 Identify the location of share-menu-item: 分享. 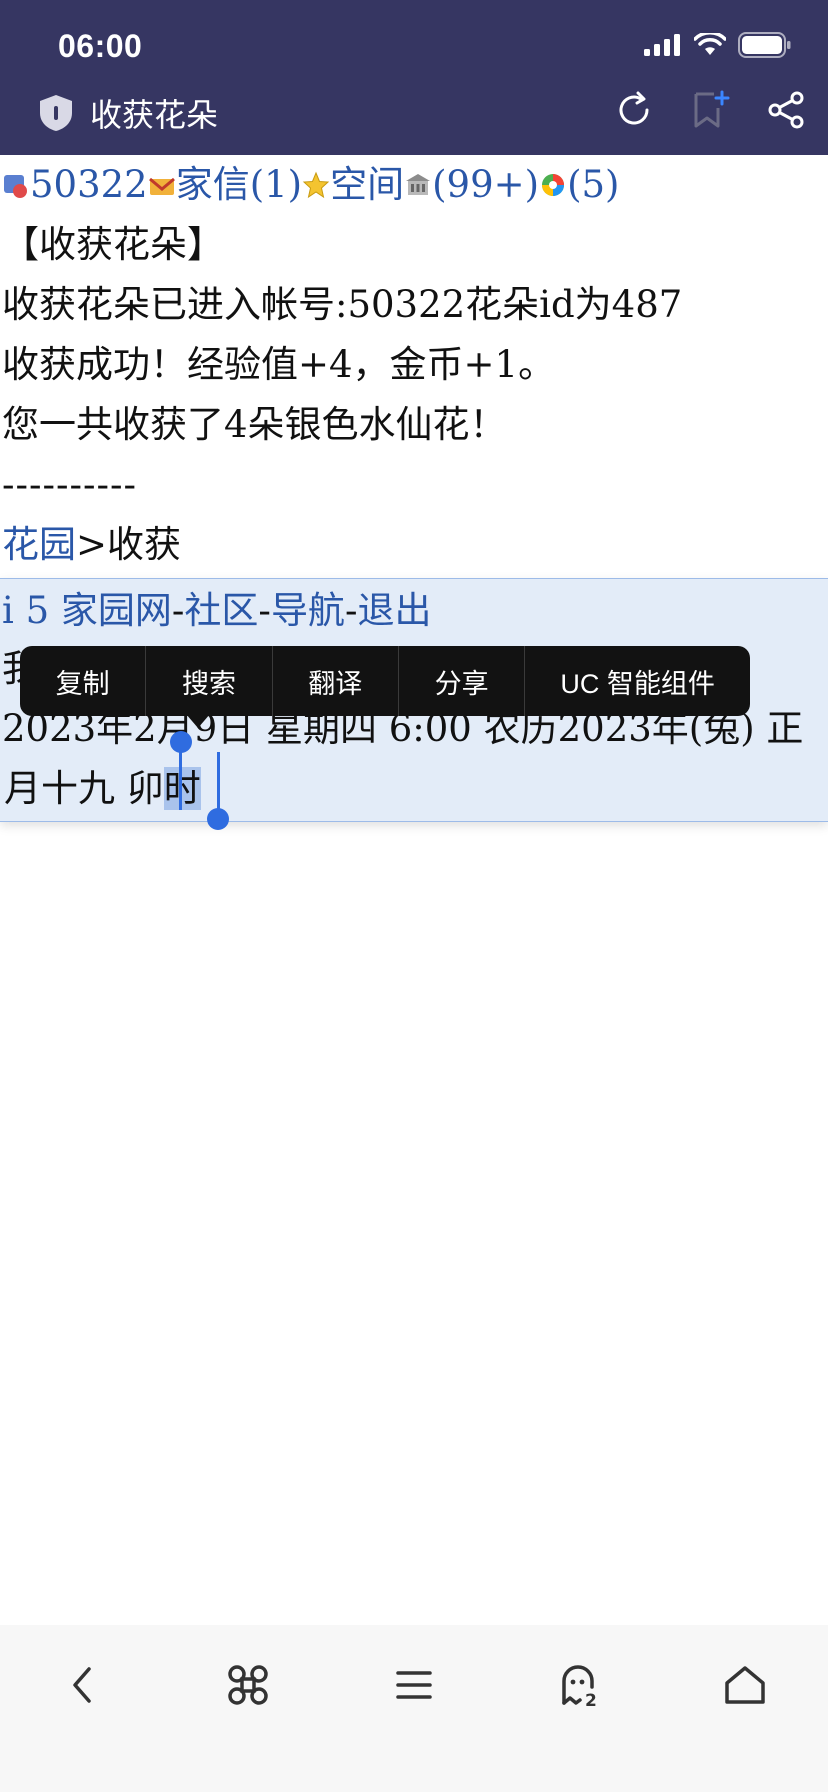
(462, 681).